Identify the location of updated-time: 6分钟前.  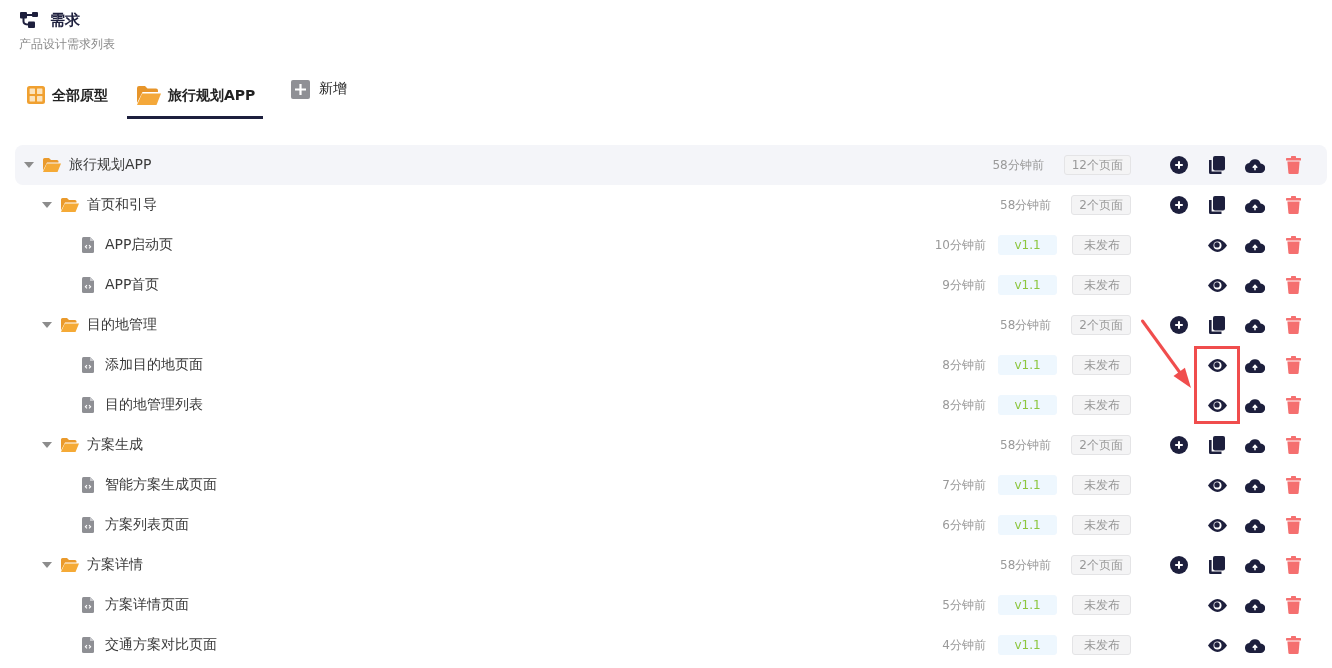
(964, 525).